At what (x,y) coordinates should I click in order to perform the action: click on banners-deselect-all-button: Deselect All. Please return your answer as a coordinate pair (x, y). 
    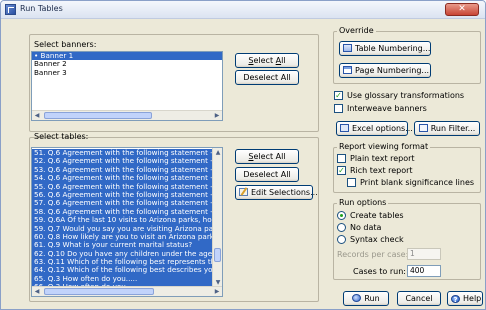
    Looking at the image, I should click on (267, 77).